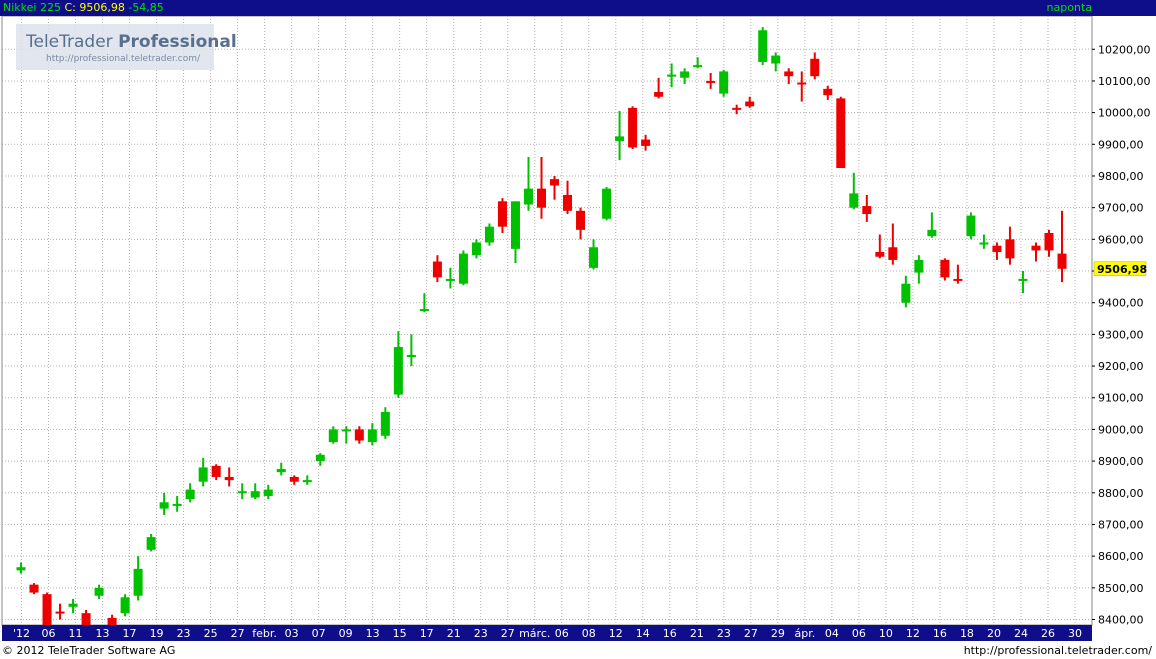 The image size is (1156, 659). I want to click on instrument-name: Nikkei 225, so click(32, 7).